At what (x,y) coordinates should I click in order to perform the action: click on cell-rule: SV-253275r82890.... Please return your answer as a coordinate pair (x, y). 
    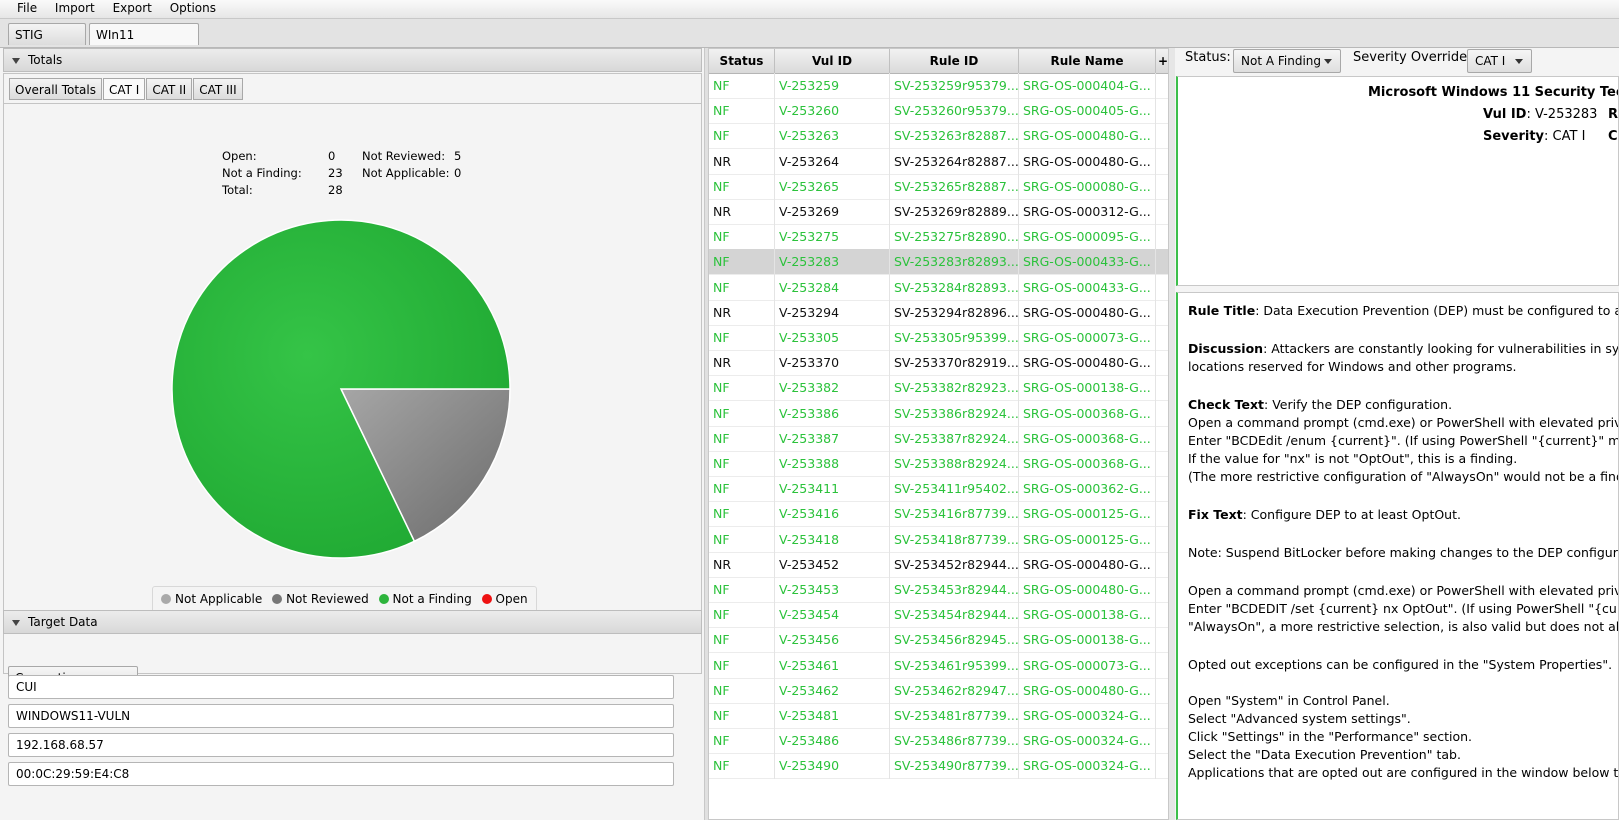
    Looking at the image, I should click on (954, 237).